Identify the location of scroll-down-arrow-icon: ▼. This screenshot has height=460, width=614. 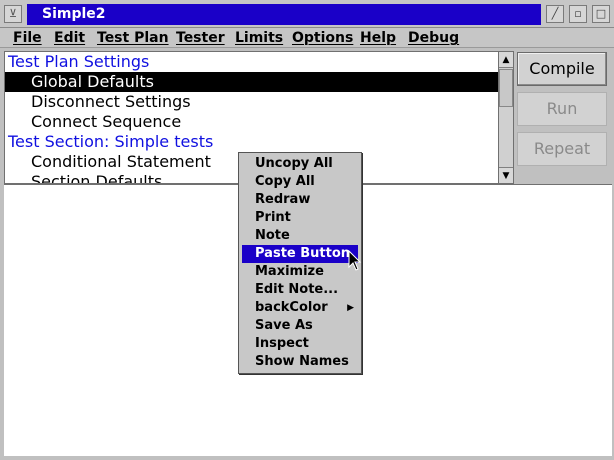
(506, 175).